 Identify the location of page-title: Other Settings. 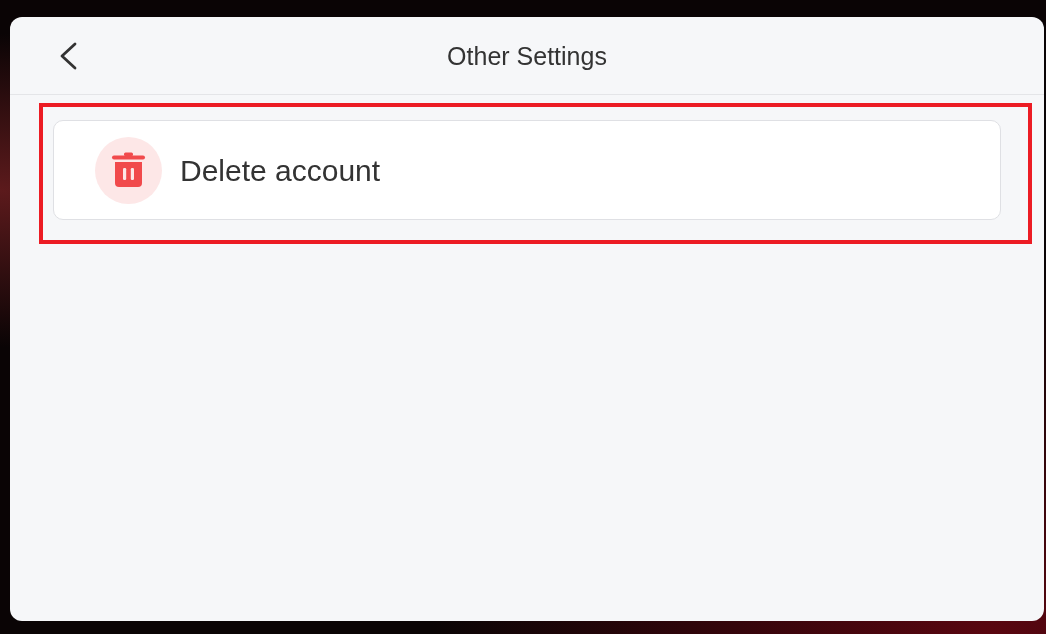
(527, 55).